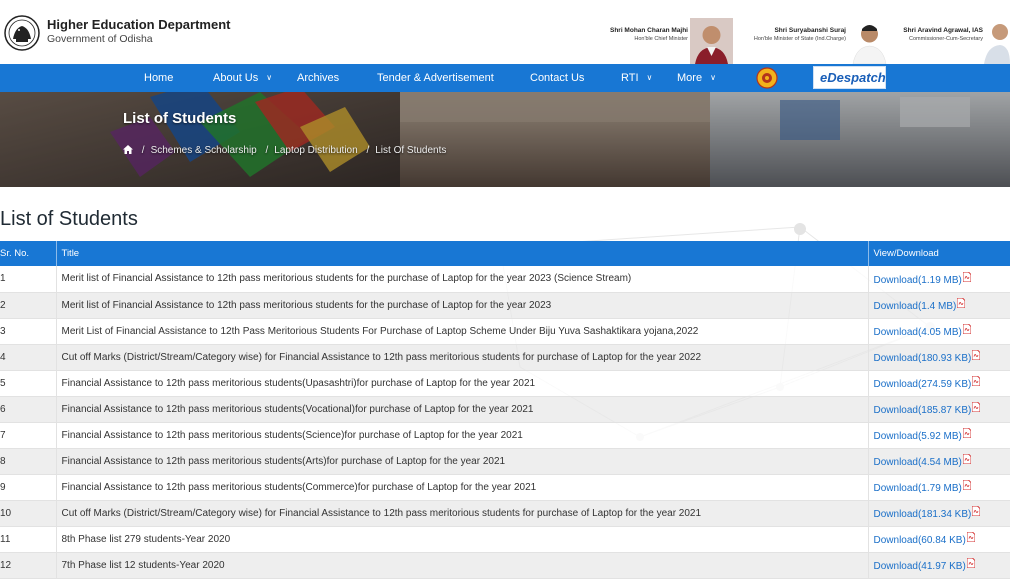 The height and width of the screenshot is (580, 1010). What do you see at coordinates (318, 78) in the screenshot?
I see `nav-archives: Archives` at bounding box center [318, 78].